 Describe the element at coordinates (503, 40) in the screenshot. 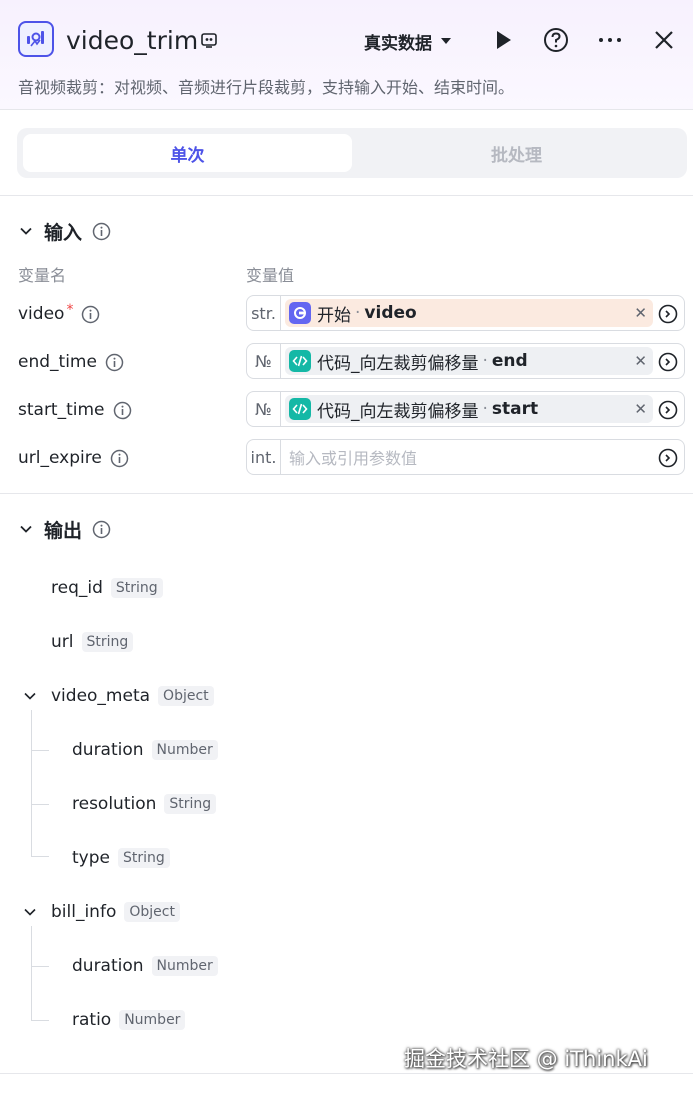

I see `run-icon` at that location.